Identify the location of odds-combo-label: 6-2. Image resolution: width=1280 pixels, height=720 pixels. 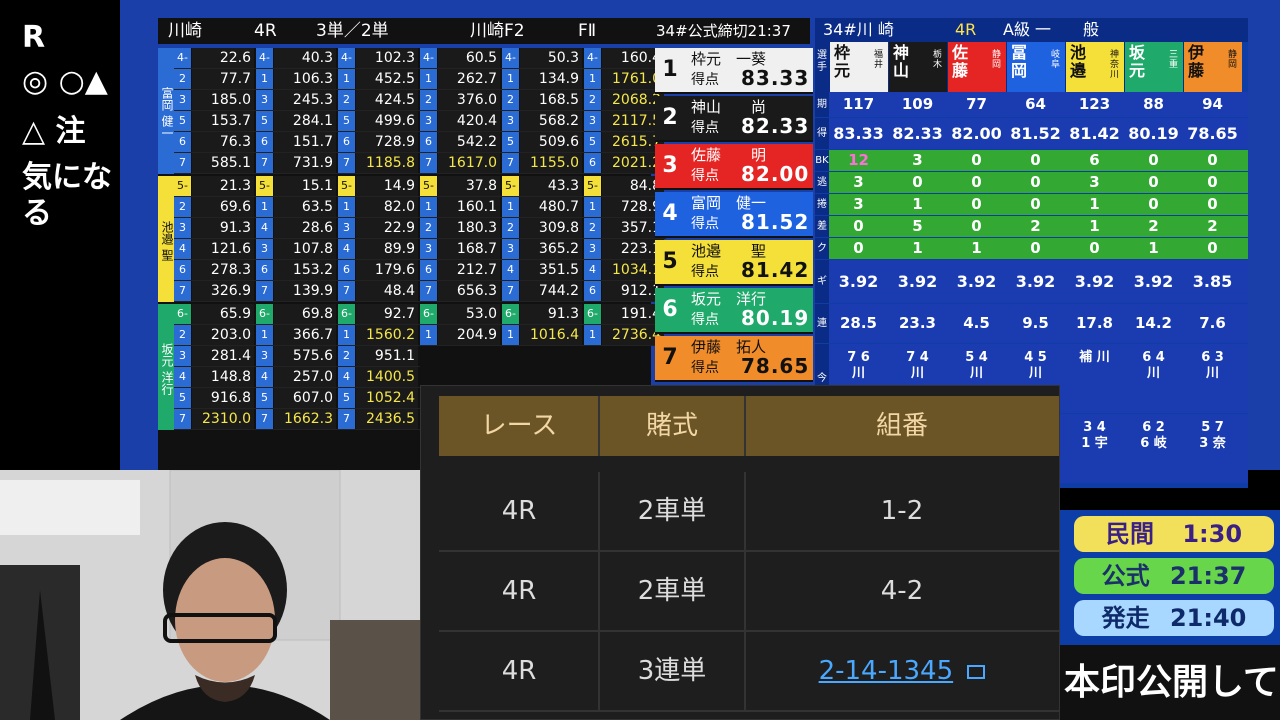
(264, 322).